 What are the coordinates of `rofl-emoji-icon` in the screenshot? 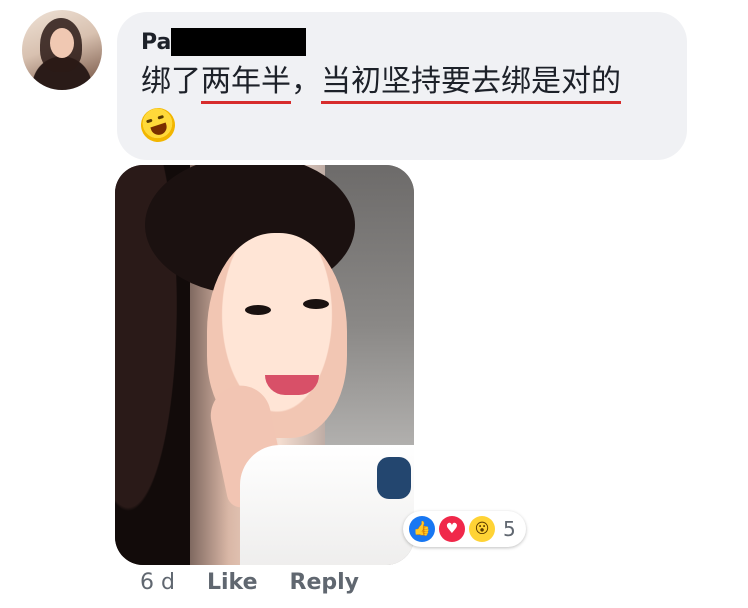 It's located at (158, 125).